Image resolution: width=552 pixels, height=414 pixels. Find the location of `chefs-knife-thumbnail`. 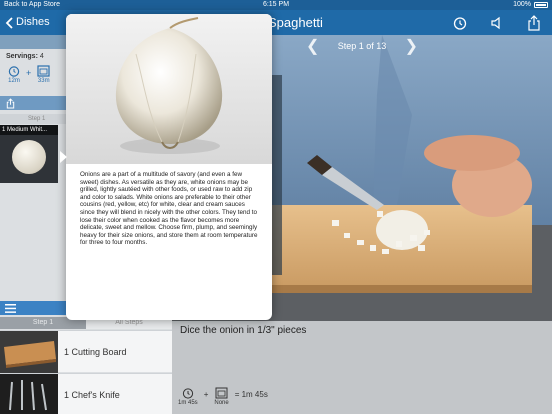

chefs-knife-thumbnail is located at coordinates (29, 393).